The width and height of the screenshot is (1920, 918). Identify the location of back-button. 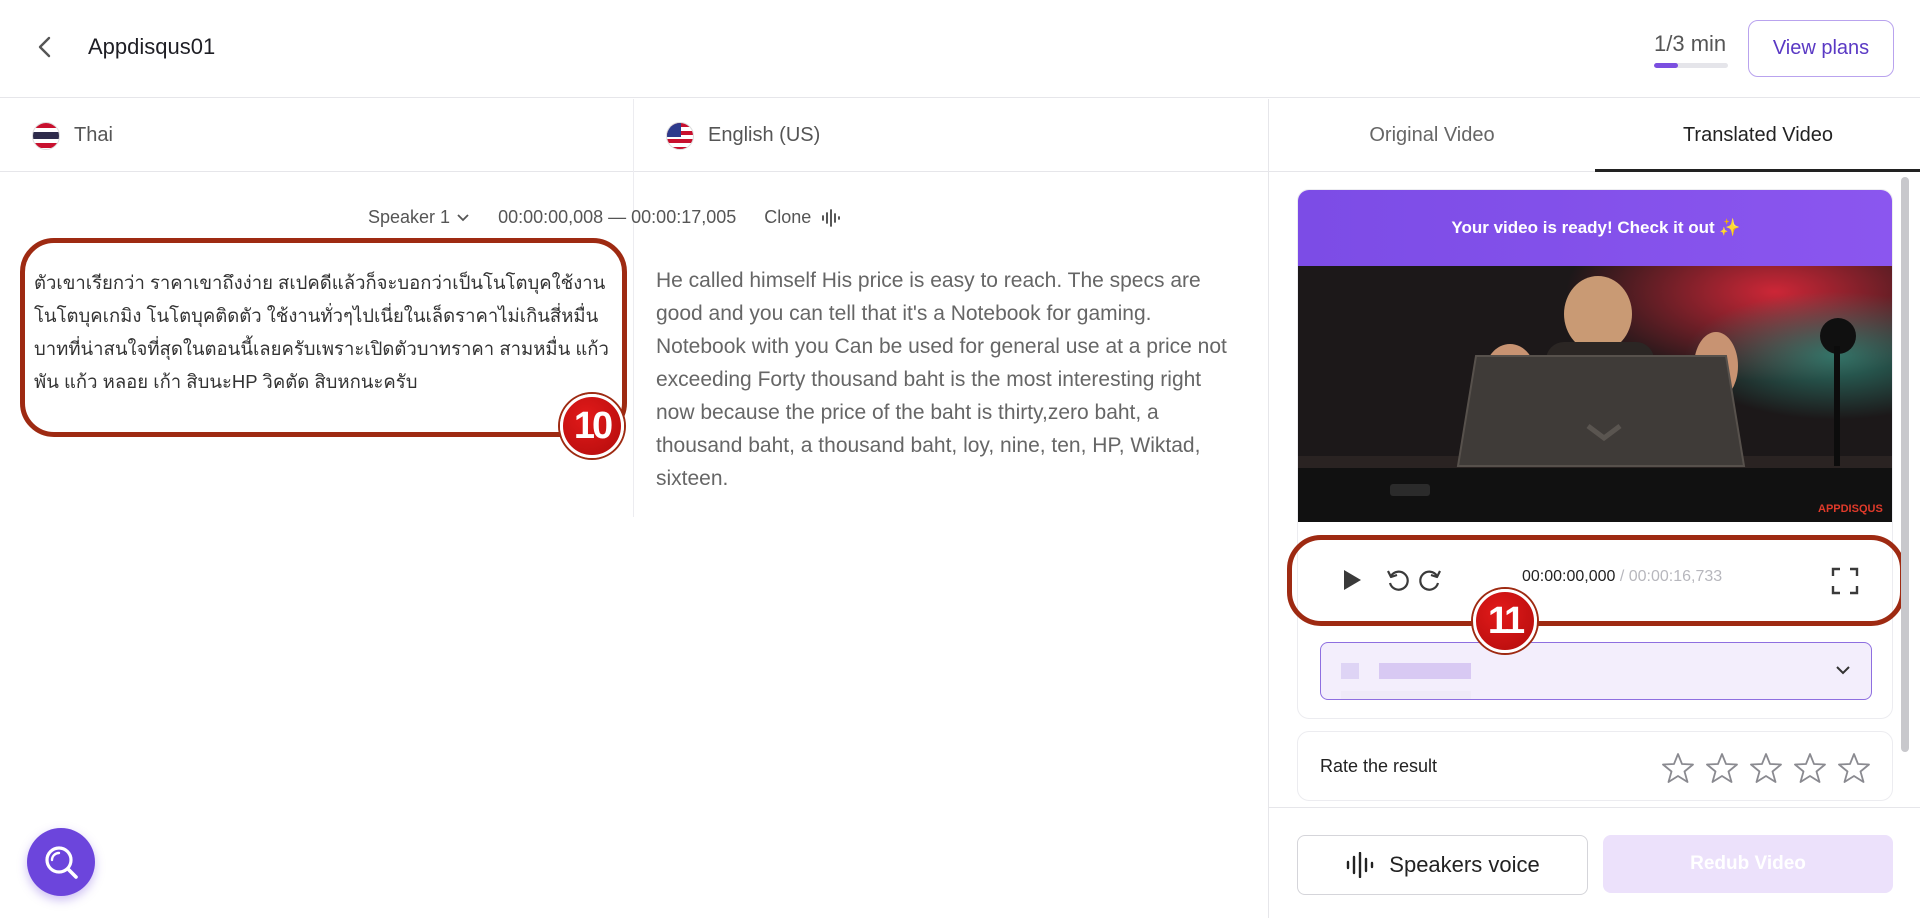
(45, 47).